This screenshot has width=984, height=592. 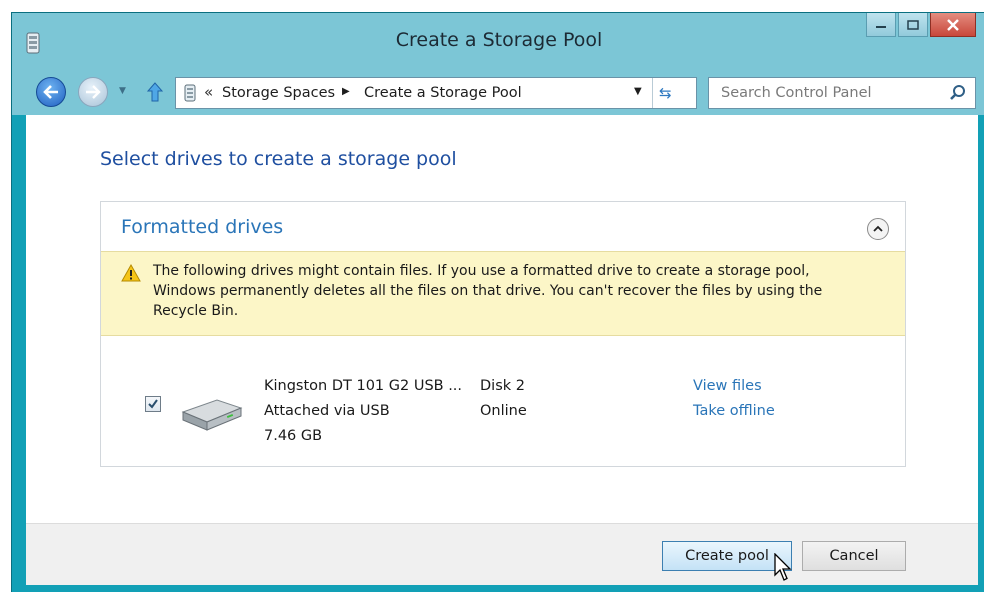 I want to click on address-divider, so click(x=652, y=93).